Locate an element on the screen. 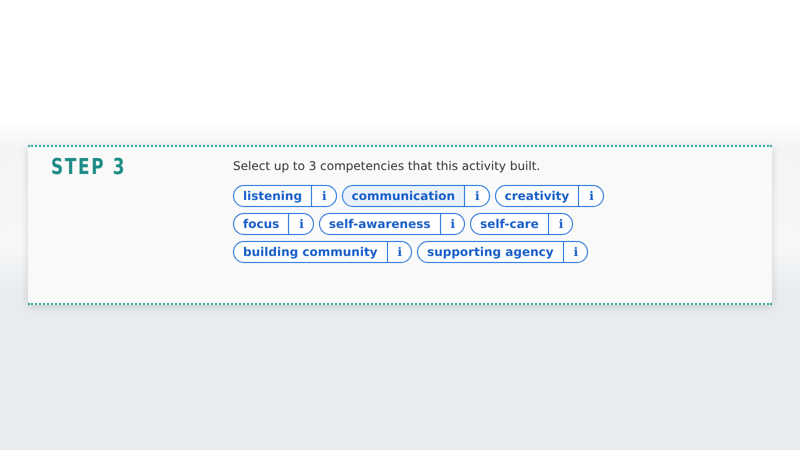 This screenshot has width=800, height=450. competency-button: creativity is located at coordinates (537, 196).